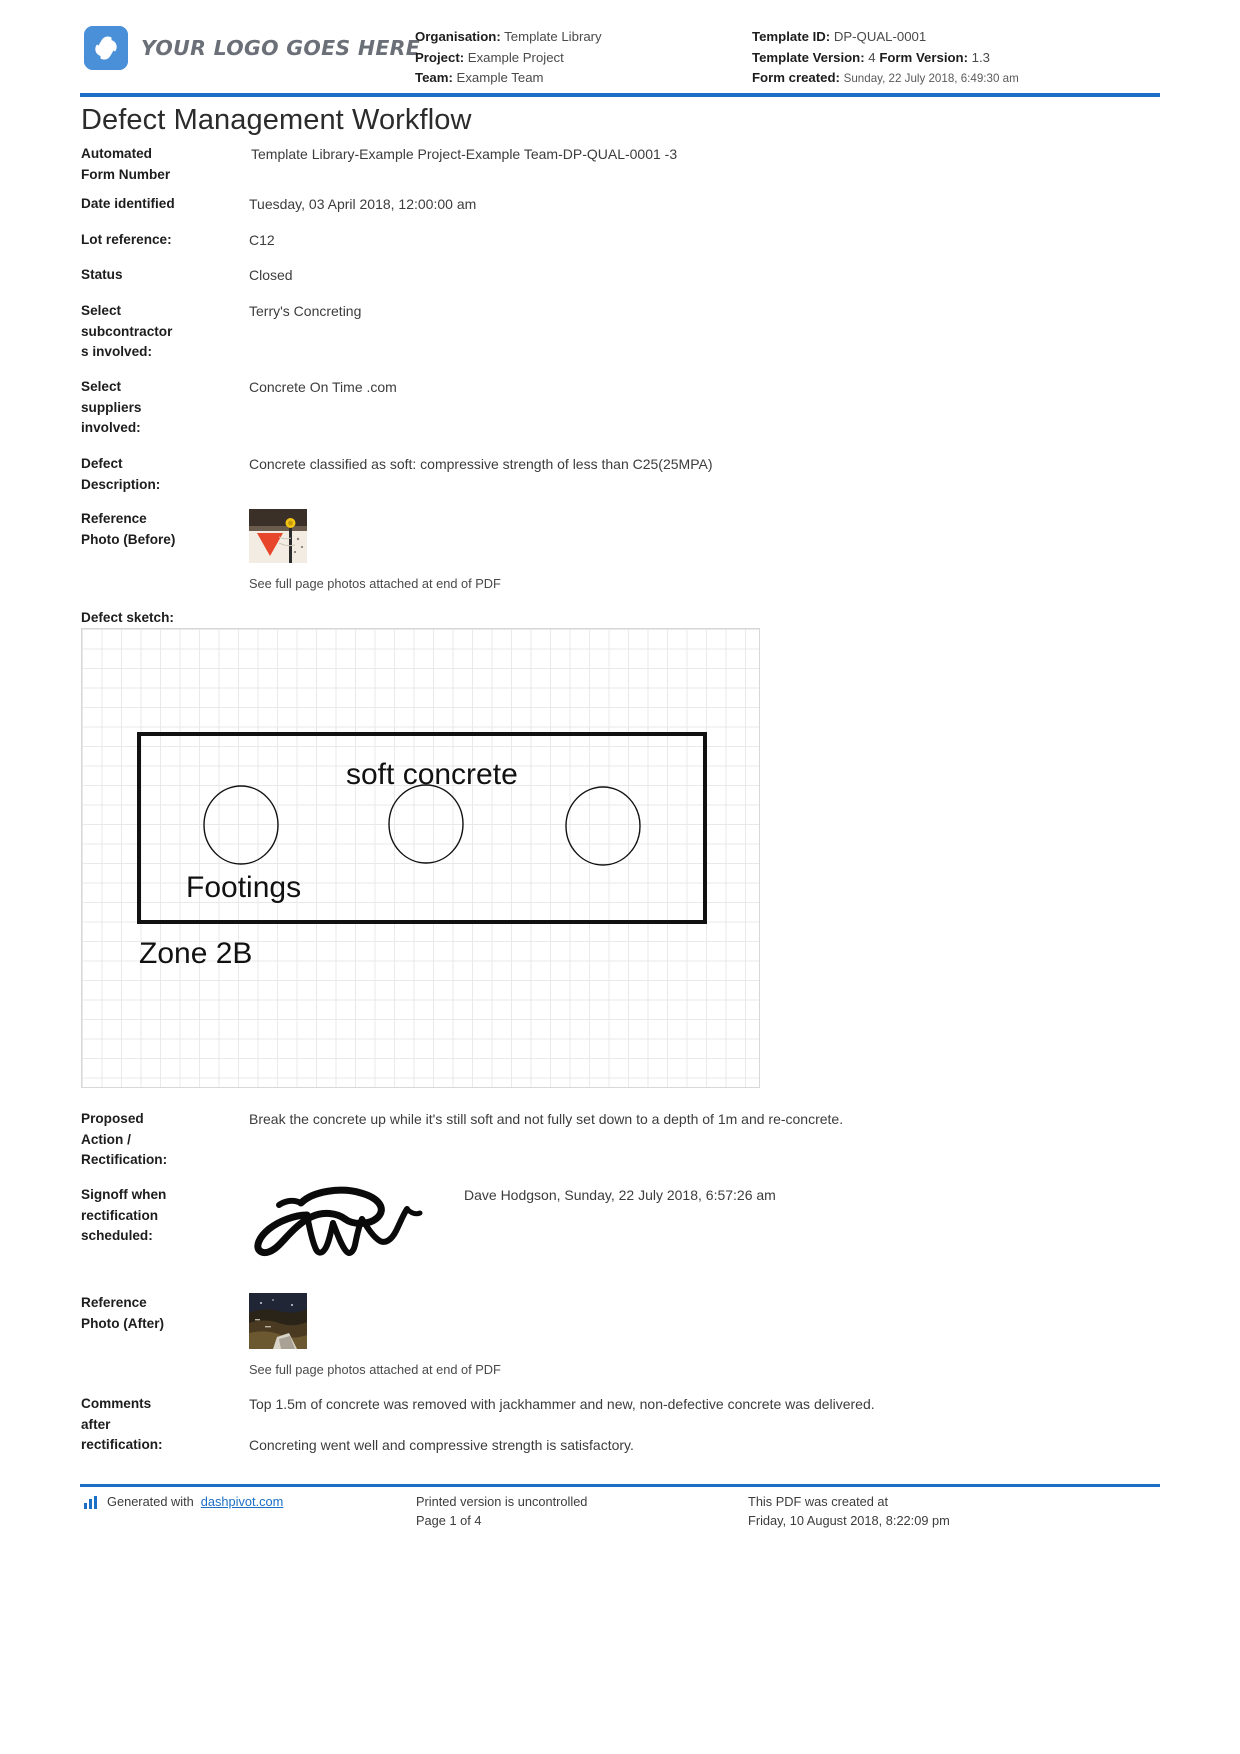 The image size is (1240, 1754). Describe the element at coordinates (449, 1520) in the screenshot. I see `footer-page-number: Page 1 of 4` at that location.